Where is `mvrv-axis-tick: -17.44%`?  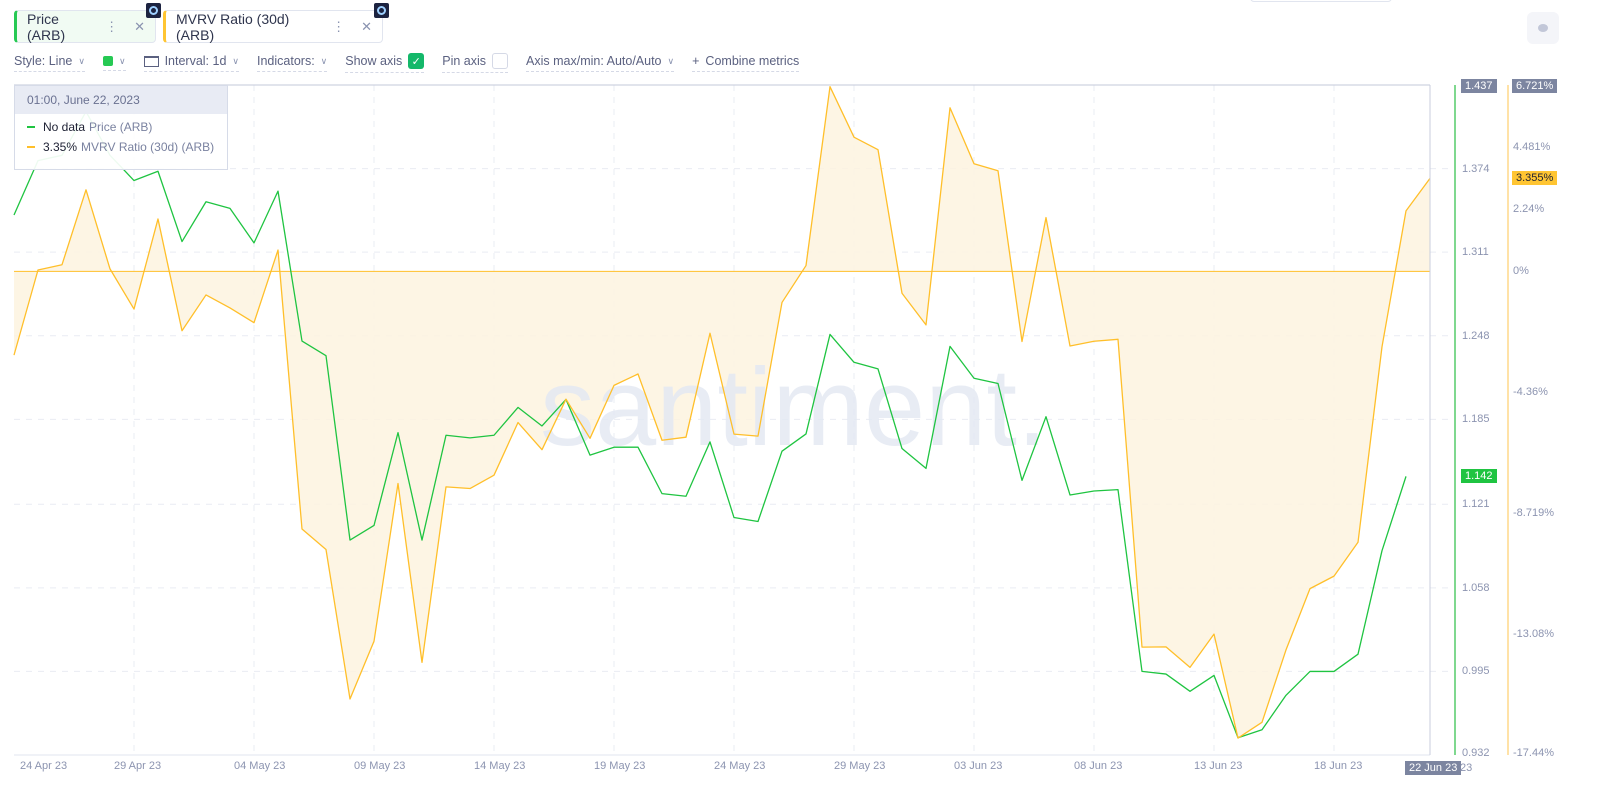
mvrv-axis-tick: -17.44% is located at coordinates (1533, 753).